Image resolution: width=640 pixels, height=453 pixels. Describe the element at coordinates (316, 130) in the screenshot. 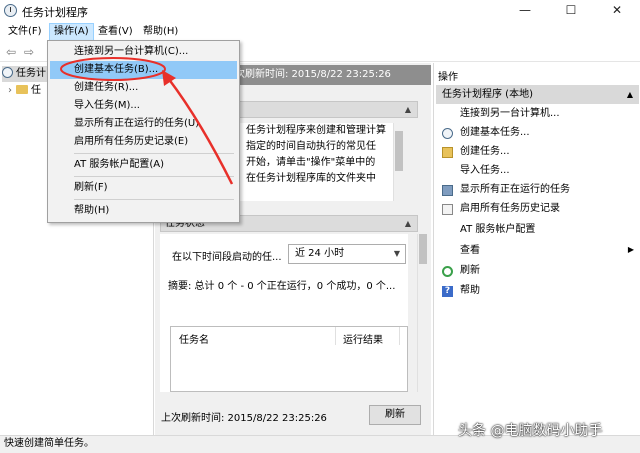

I see `overview-line: 任务计划程序来创建和管理计算` at that location.